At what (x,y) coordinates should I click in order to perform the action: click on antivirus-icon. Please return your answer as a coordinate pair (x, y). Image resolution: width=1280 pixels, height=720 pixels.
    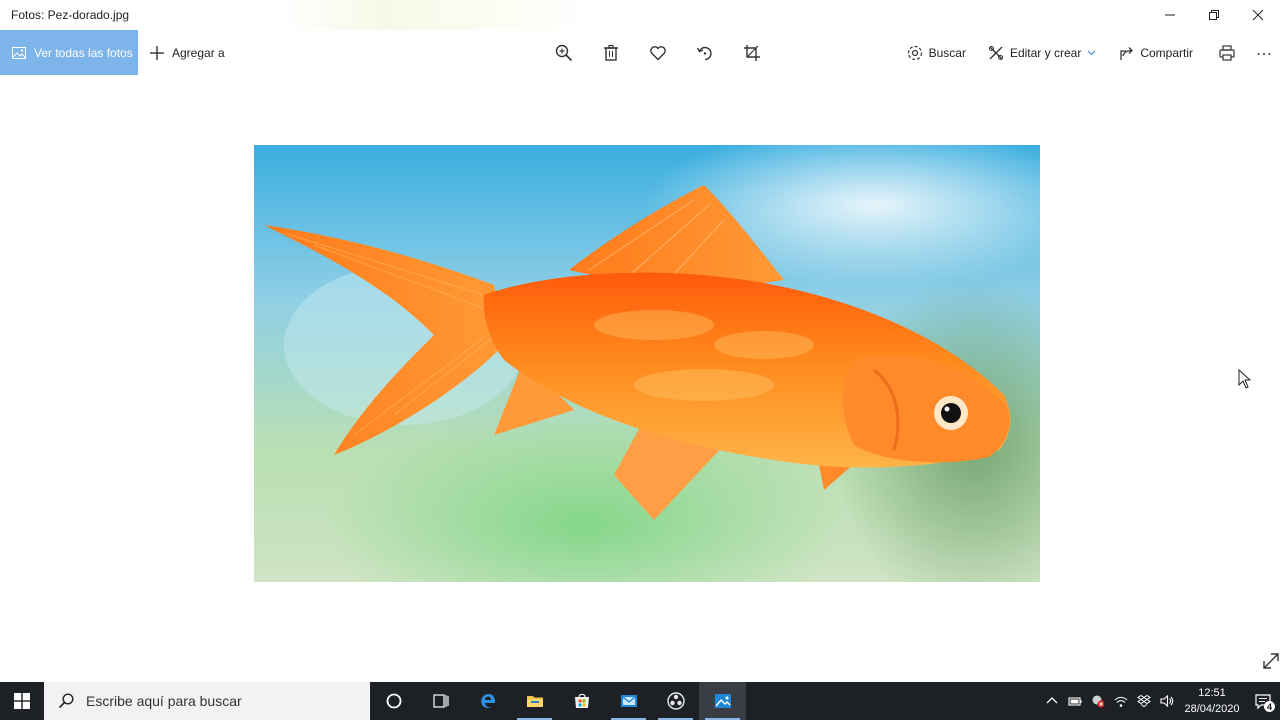
    Looking at the image, I should click on (1098, 701).